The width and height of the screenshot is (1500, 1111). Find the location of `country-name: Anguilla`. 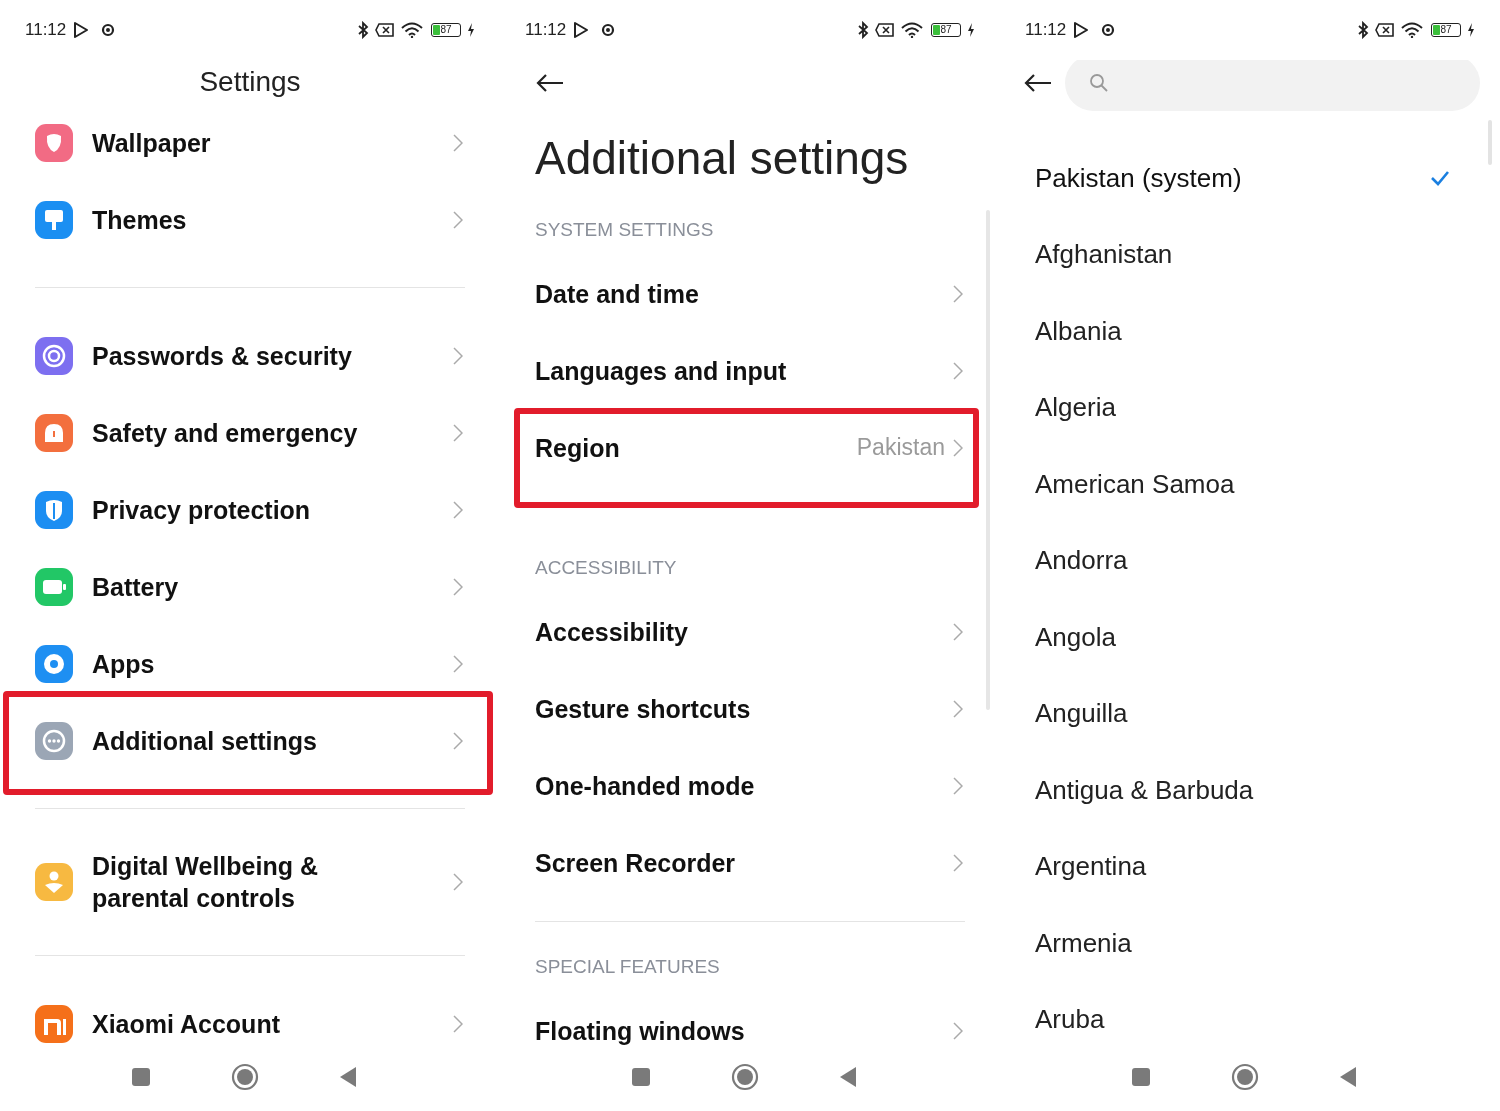

country-name: Anguilla is located at coordinates (1081, 714).